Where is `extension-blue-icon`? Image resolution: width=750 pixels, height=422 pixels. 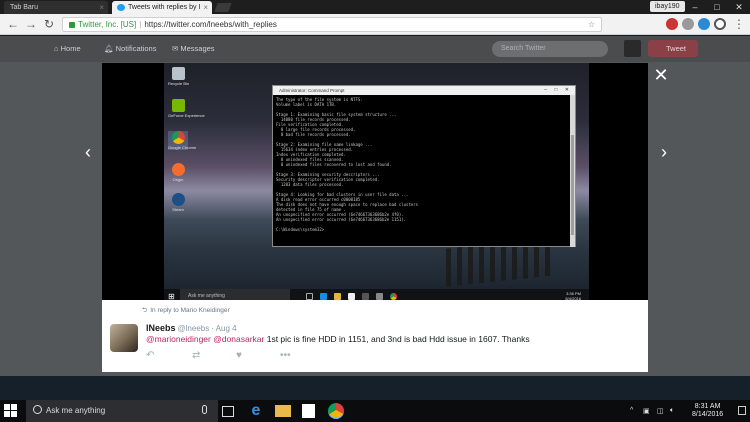
extension-blue-icon is located at coordinates (704, 24).